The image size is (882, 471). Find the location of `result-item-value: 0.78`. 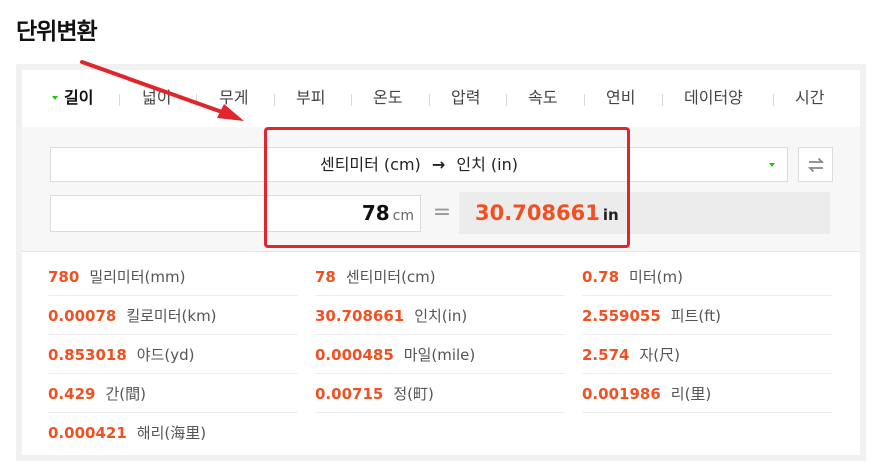

result-item-value: 0.78 is located at coordinates (601, 277).